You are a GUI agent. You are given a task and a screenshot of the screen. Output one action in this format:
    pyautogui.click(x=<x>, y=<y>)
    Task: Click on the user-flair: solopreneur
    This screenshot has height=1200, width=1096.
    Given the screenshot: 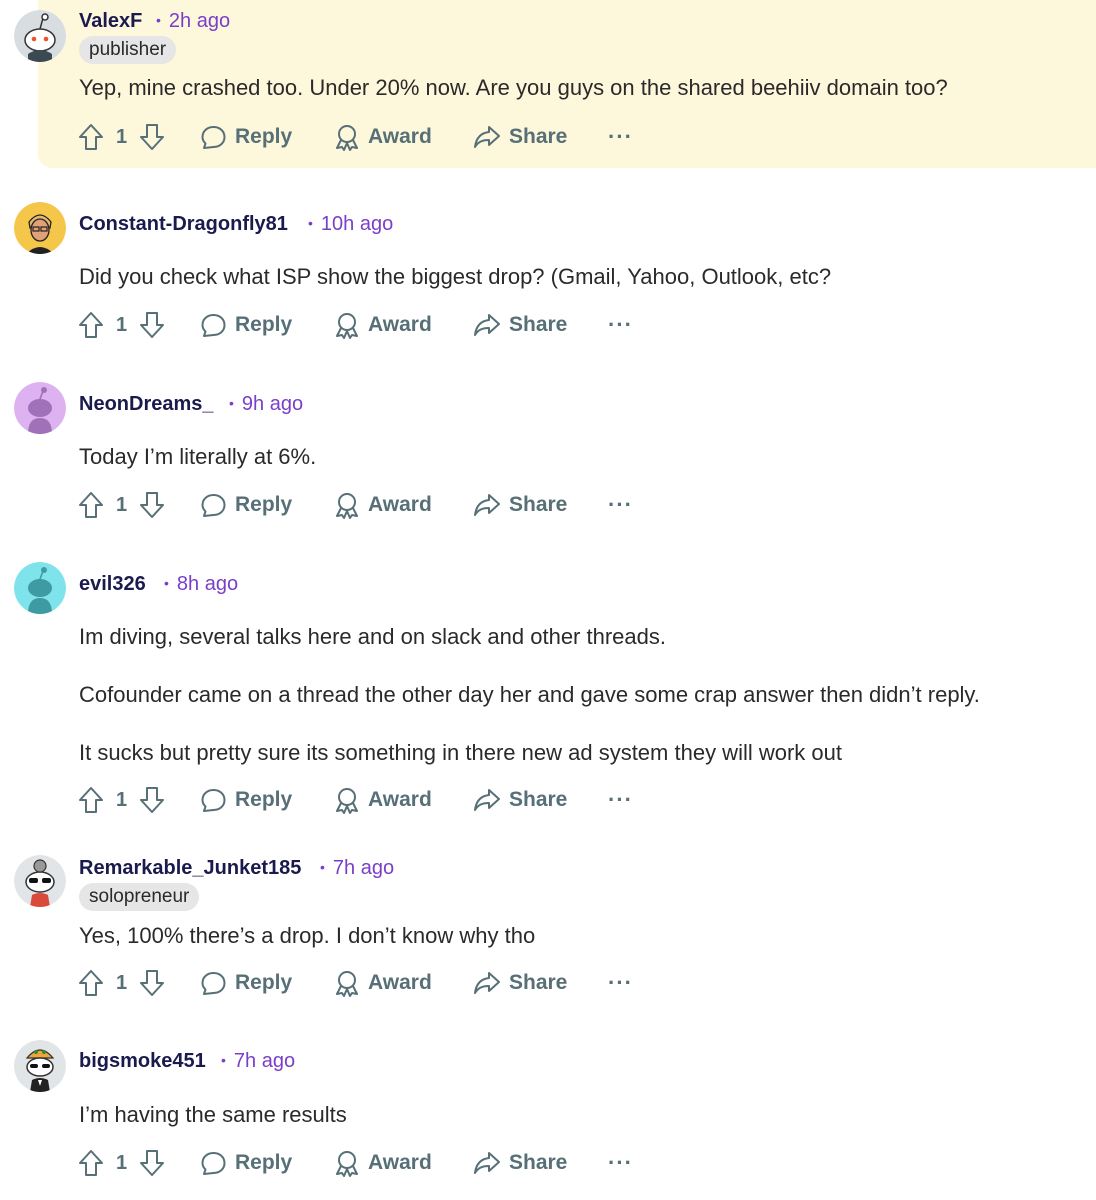 What is the action you would take?
    pyautogui.click(x=139, y=897)
    